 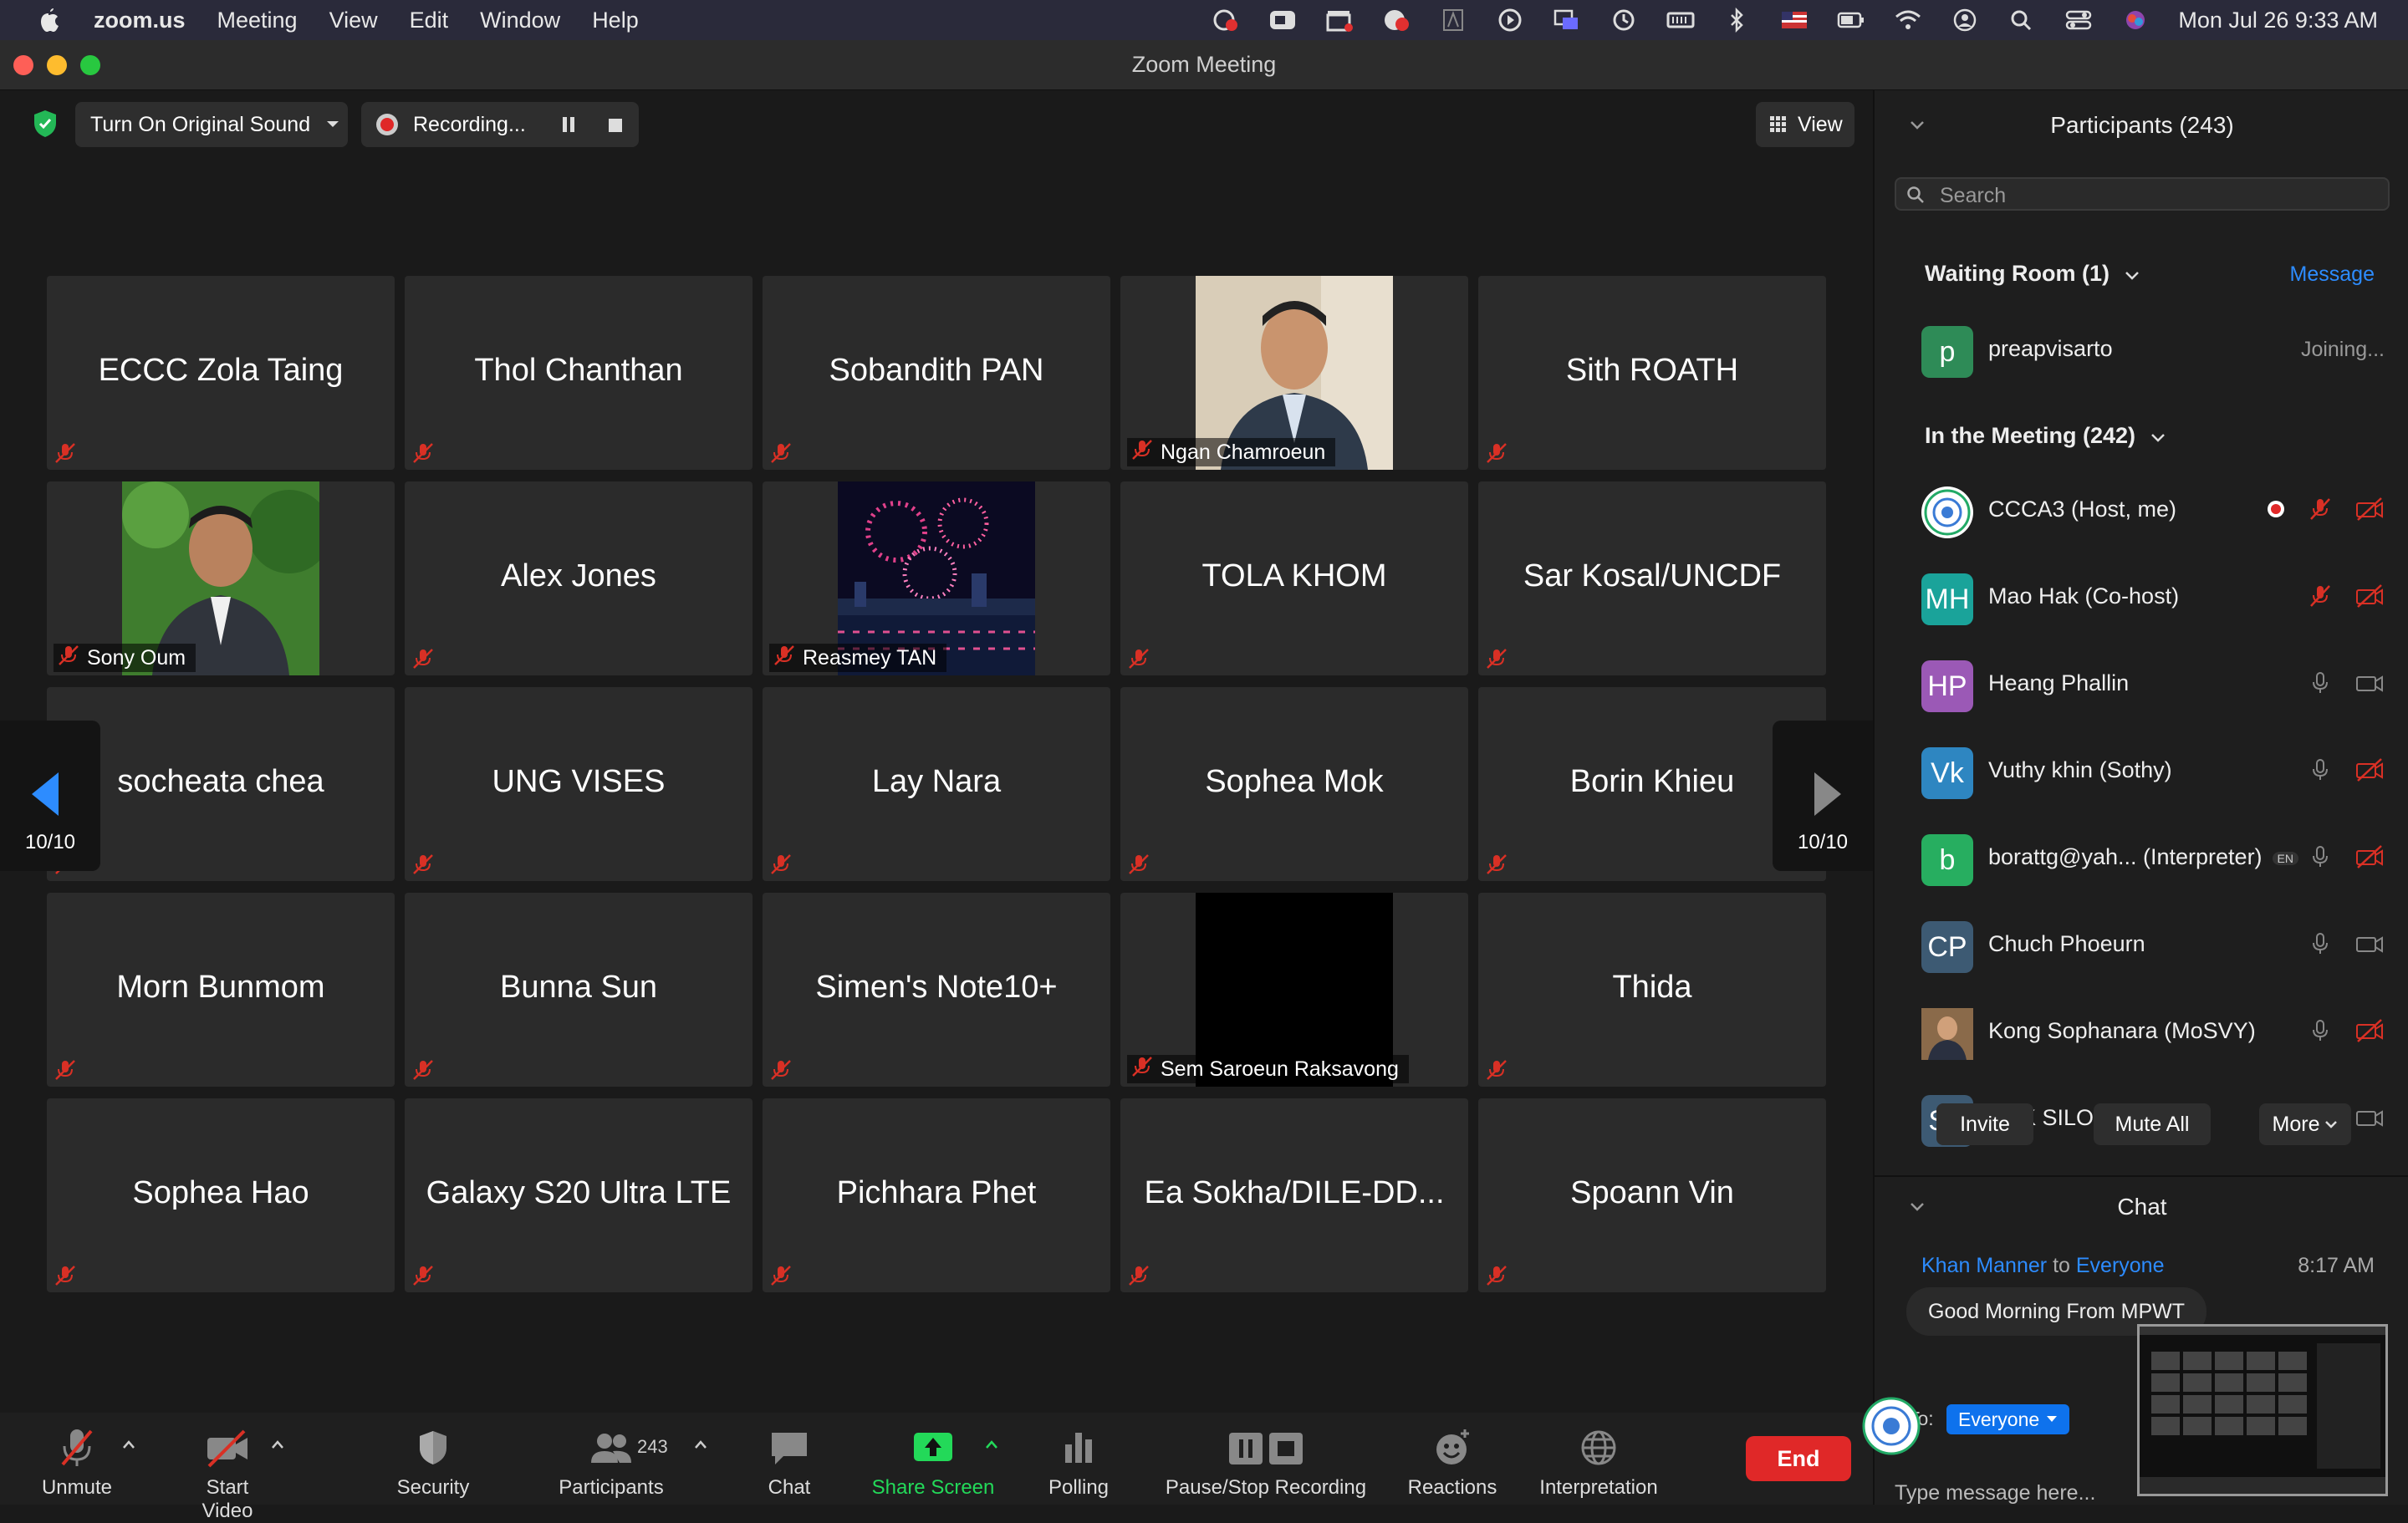 What do you see at coordinates (1794, 20) in the screenshot?
I see `flag-icon` at bounding box center [1794, 20].